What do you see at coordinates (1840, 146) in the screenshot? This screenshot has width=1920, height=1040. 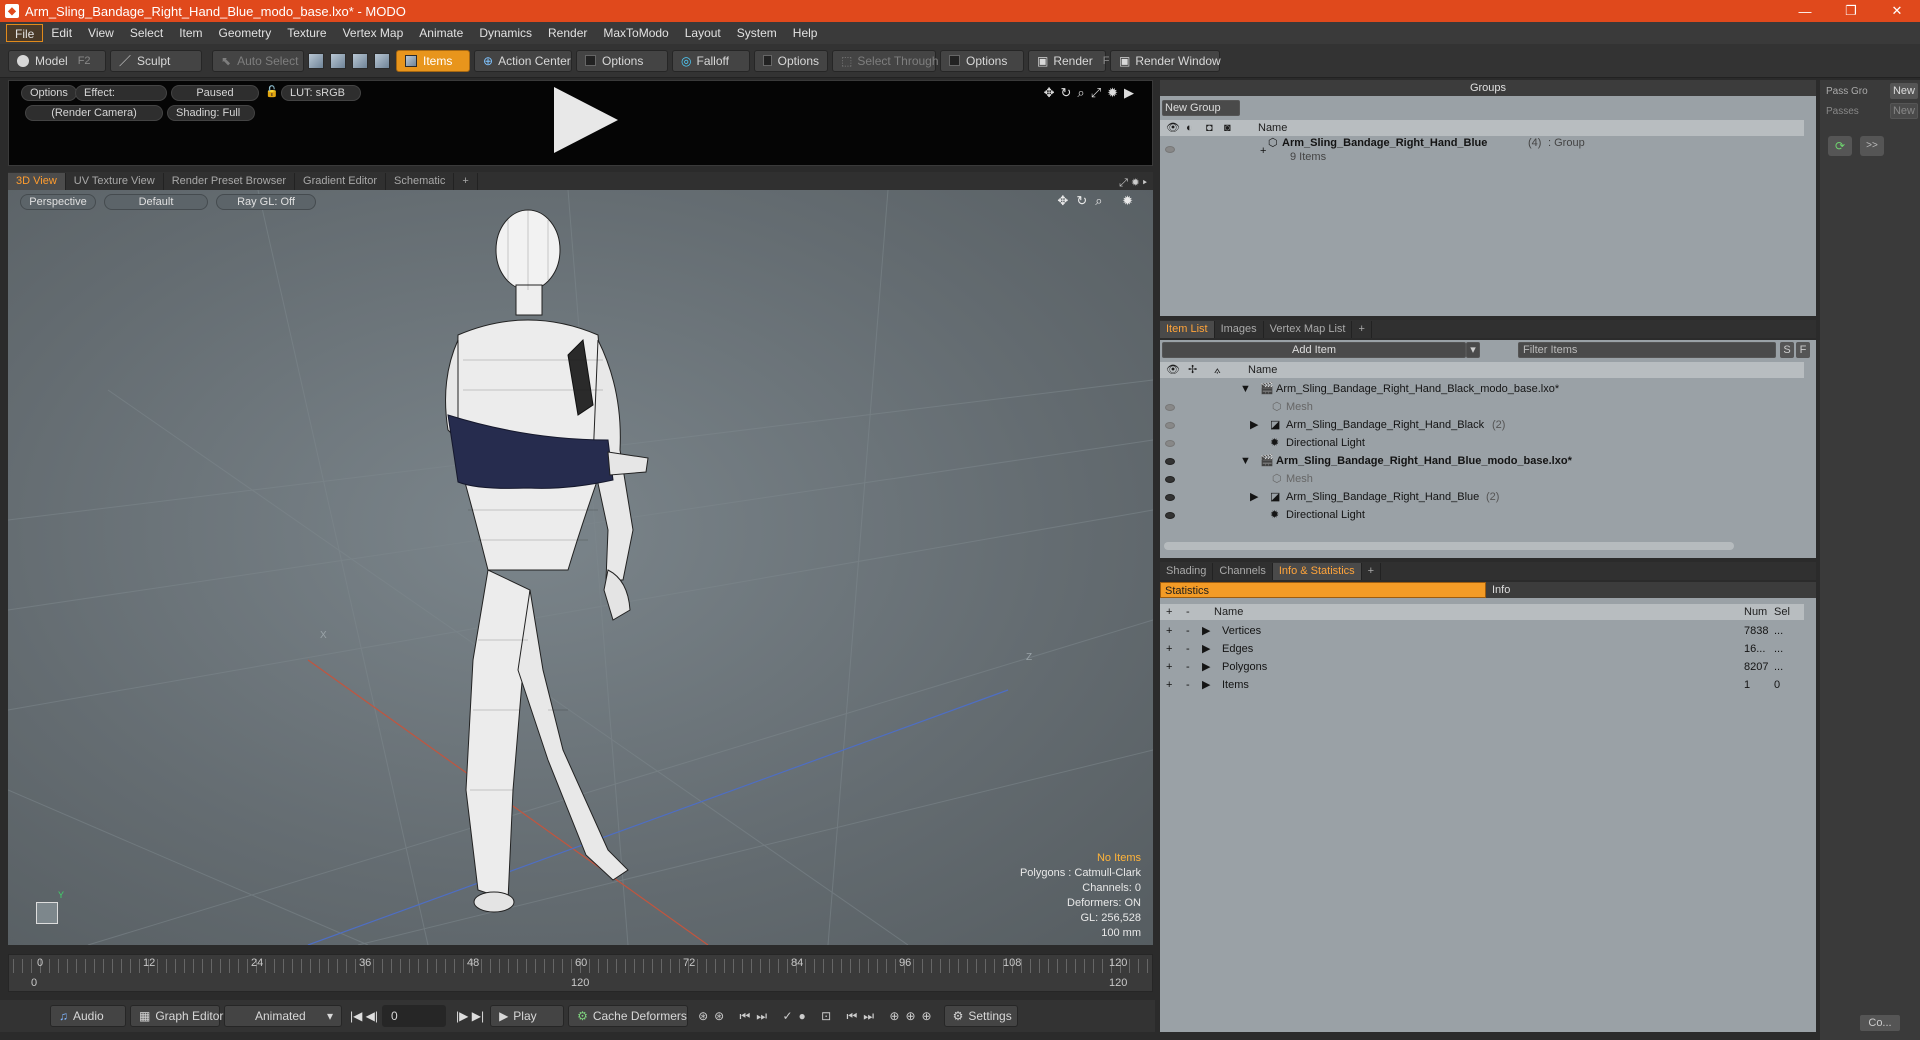 I see `refresh-icon: ⟳` at bounding box center [1840, 146].